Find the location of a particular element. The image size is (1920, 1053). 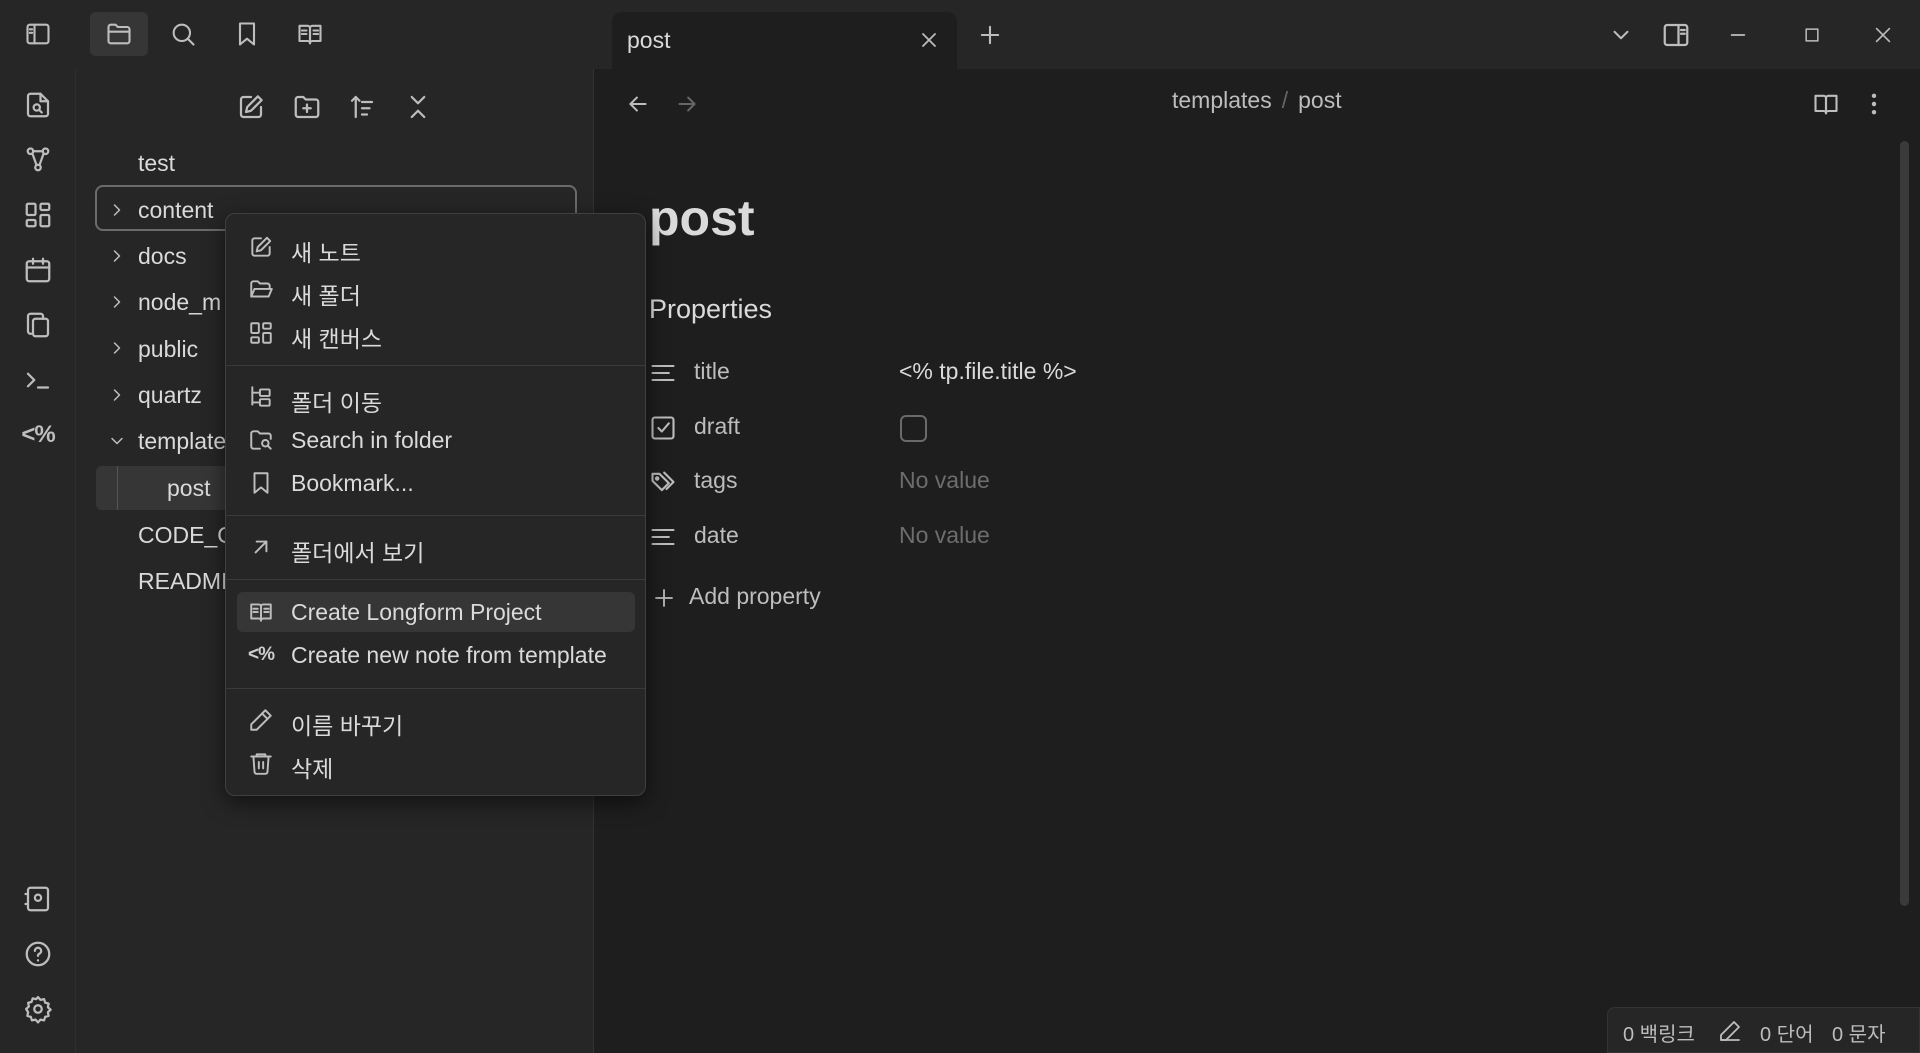

more-options-icon is located at coordinates (1874, 104).